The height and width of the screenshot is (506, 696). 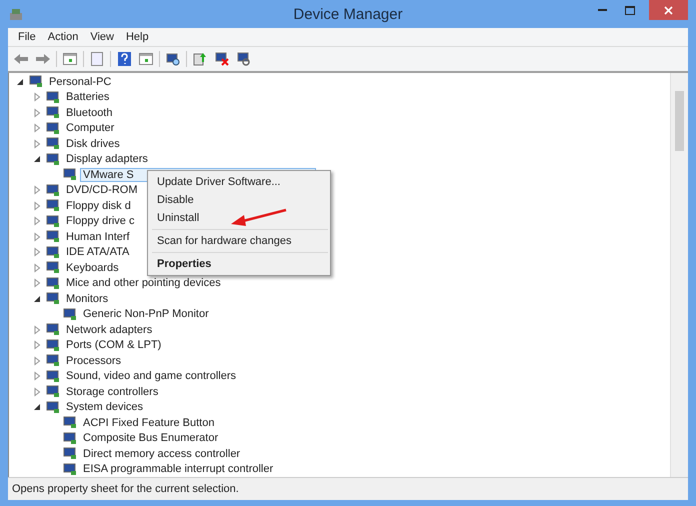 I want to click on tree-item: Keyboards, so click(x=92, y=267).